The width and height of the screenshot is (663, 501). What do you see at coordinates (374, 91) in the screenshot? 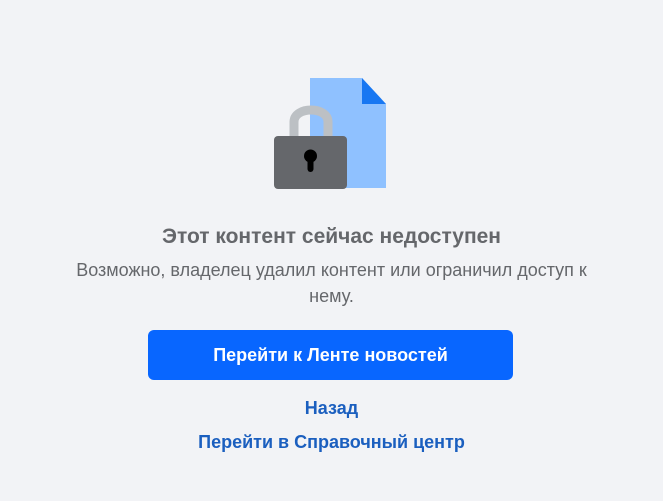
I see `document-fold-icon` at bounding box center [374, 91].